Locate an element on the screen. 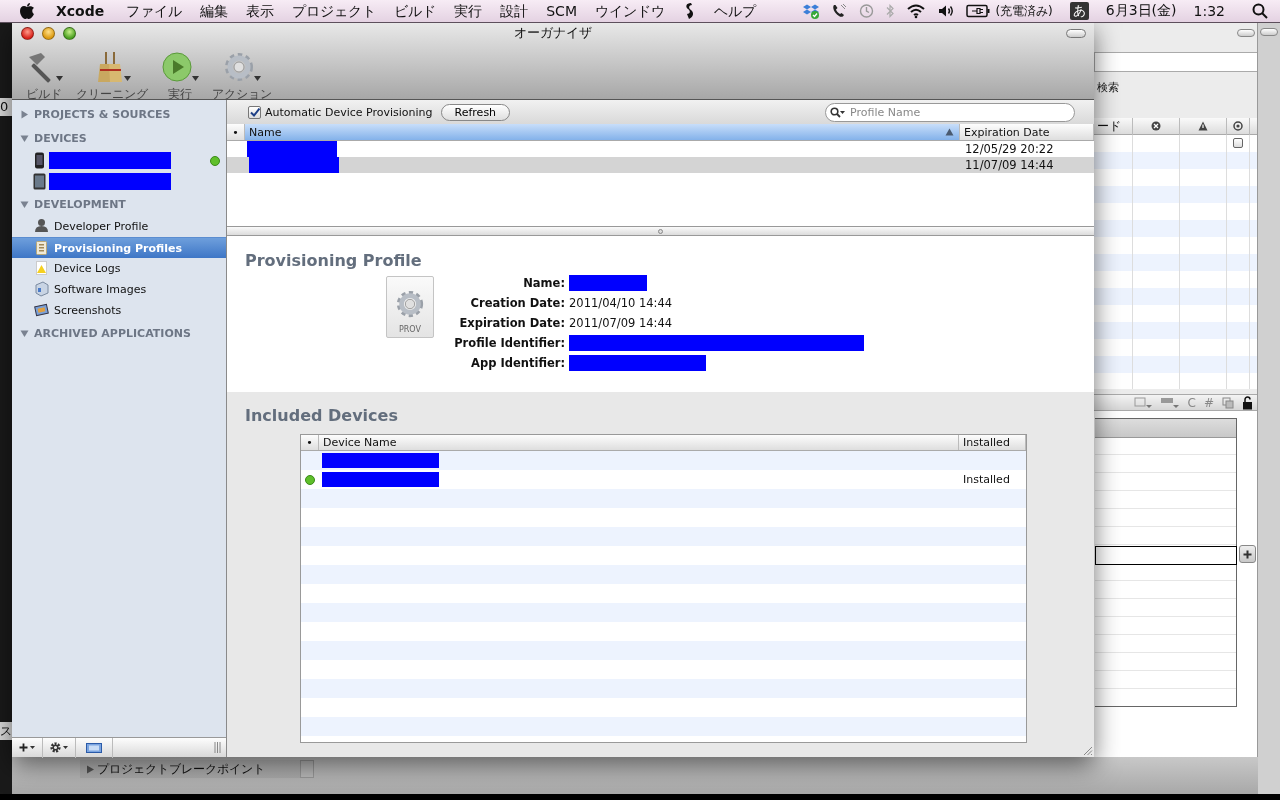 The image size is (1280, 800). checkmark-icon is located at coordinates (254, 112).